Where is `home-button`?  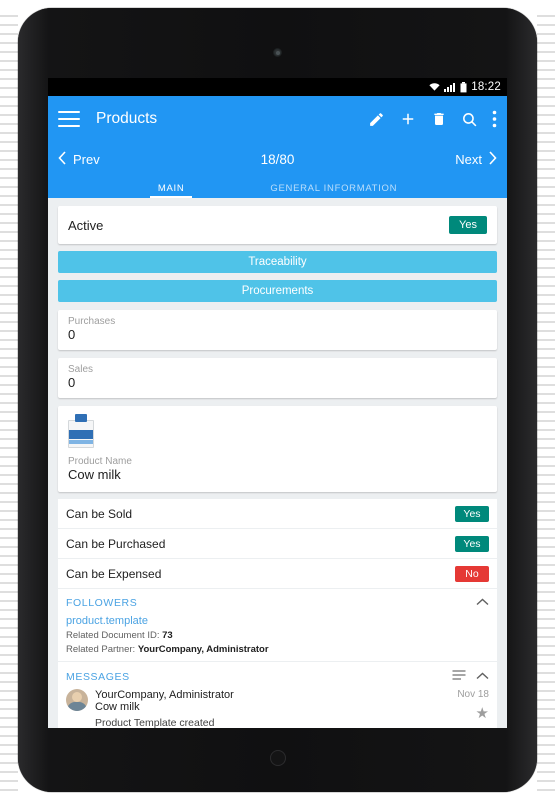
home-button is located at coordinates (277, 758).